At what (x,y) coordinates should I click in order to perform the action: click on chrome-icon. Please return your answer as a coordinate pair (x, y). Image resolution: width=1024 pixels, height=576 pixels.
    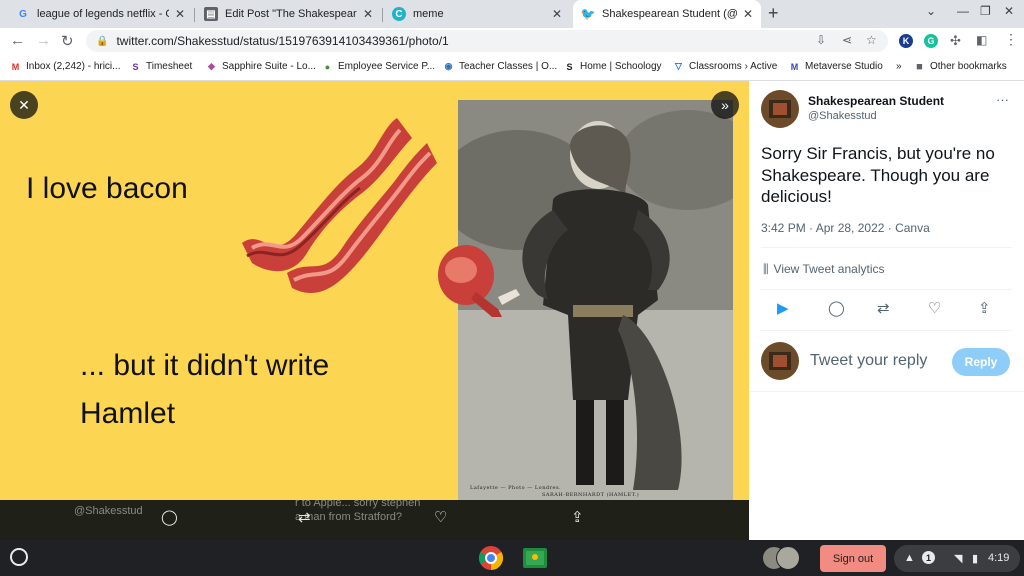
    Looking at the image, I should click on (491, 558).